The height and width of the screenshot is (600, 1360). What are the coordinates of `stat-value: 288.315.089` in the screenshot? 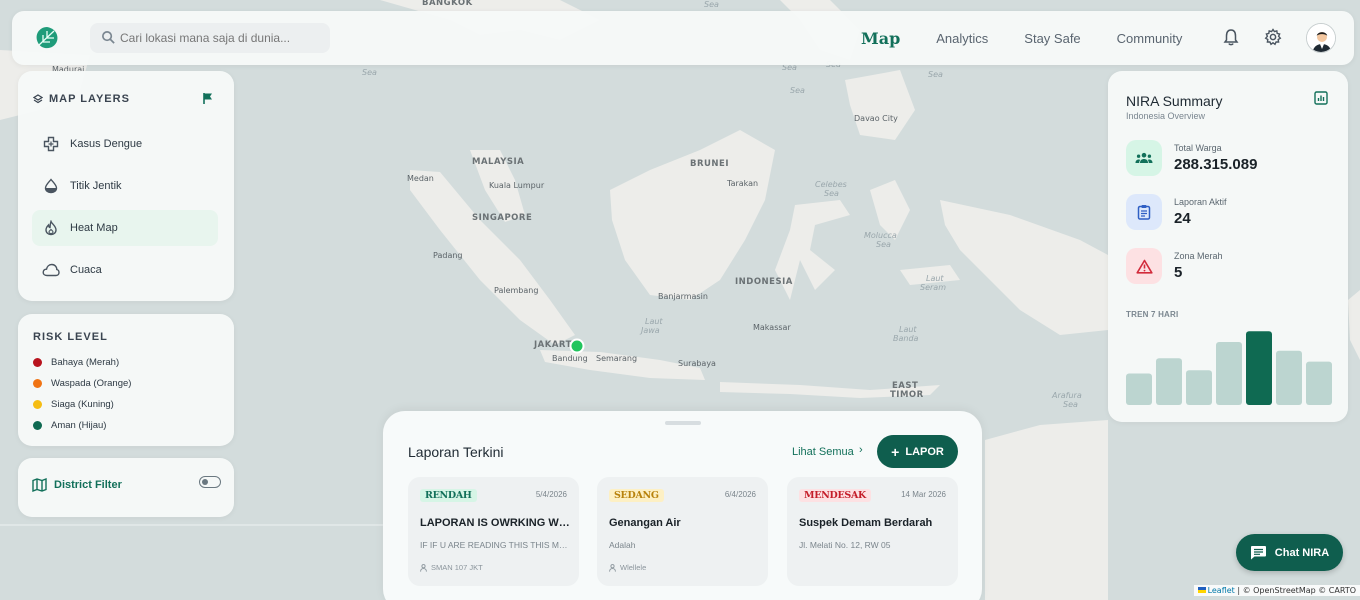 It's located at (1216, 164).